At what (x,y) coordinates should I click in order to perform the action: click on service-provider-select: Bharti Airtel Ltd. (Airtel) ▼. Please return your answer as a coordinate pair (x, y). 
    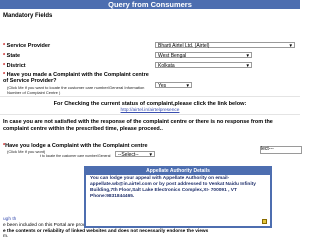
    Looking at the image, I should click on (225, 45).